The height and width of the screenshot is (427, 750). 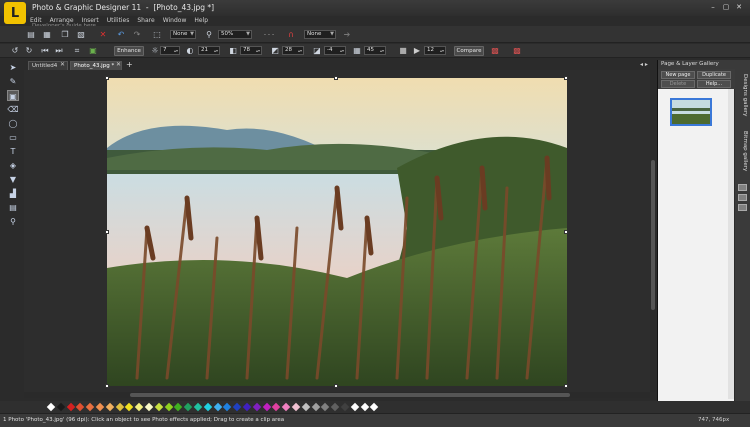 I want to click on new-document-icon: ▤, so click(x=31, y=34).